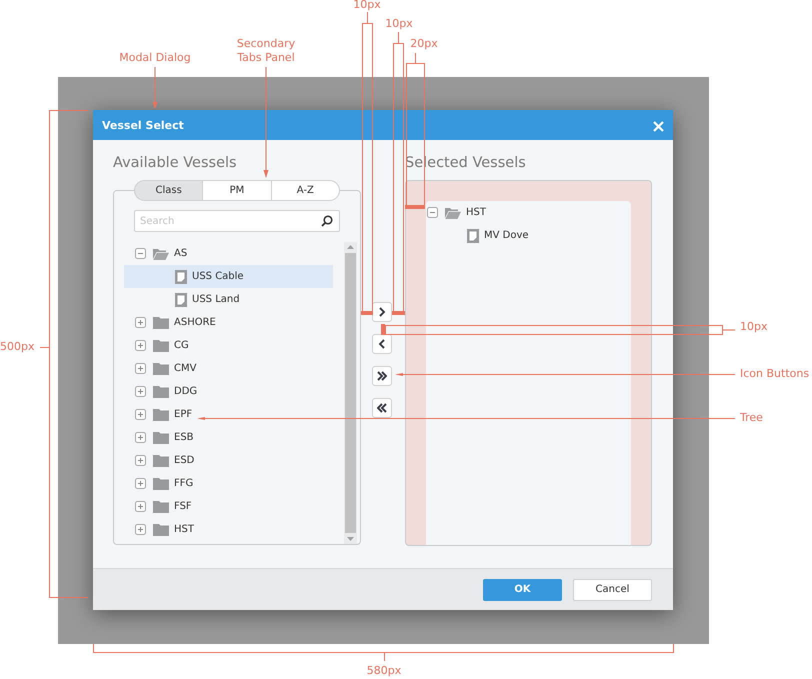 The height and width of the screenshot is (679, 812). What do you see at coordinates (155, 87) in the screenshot?
I see `leader-line` at bounding box center [155, 87].